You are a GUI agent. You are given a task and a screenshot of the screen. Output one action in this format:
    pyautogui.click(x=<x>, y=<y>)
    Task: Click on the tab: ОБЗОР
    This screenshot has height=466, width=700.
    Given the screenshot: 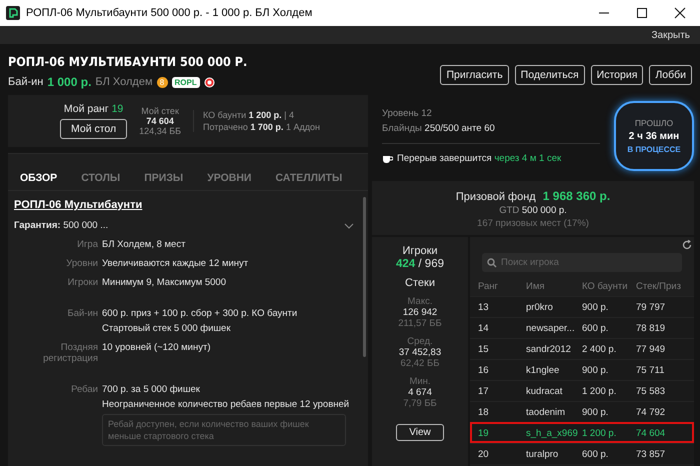 What is the action you would take?
    pyautogui.click(x=39, y=178)
    